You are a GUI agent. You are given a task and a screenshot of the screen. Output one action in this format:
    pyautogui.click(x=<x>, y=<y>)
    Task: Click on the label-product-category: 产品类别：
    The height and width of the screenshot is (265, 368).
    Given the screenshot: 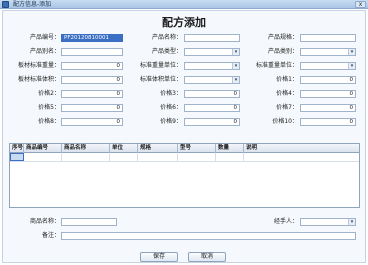 What is the action you would take?
    pyautogui.click(x=282, y=51)
    